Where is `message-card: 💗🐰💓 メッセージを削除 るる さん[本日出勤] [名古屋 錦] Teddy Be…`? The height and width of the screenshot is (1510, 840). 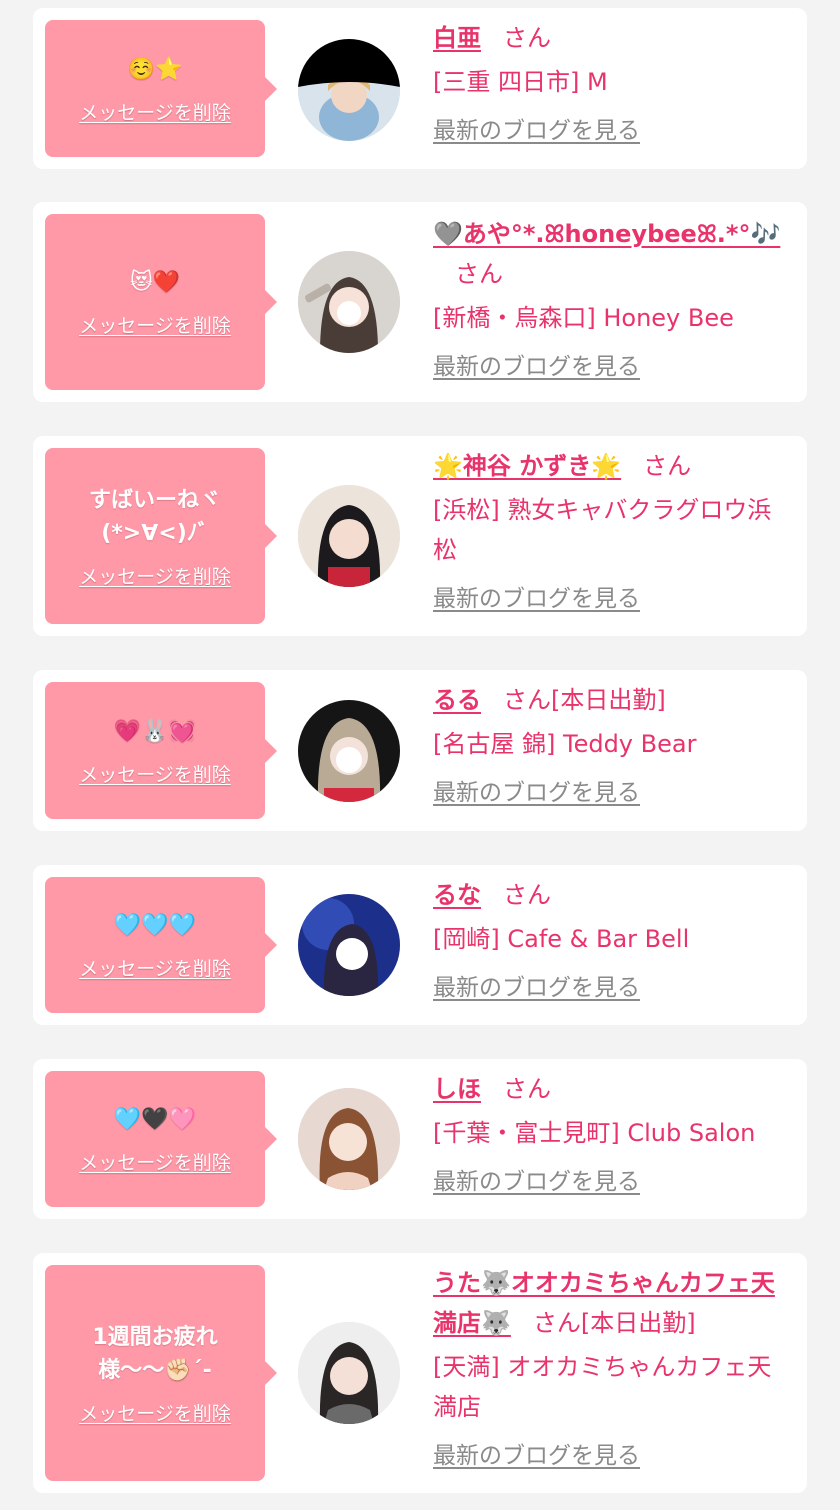
message-card: 💗🐰💓 メッセージを削除 るる さん[本日出勤] [名古屋 錦] Teddy Be… is located at coordinates (420, 750).